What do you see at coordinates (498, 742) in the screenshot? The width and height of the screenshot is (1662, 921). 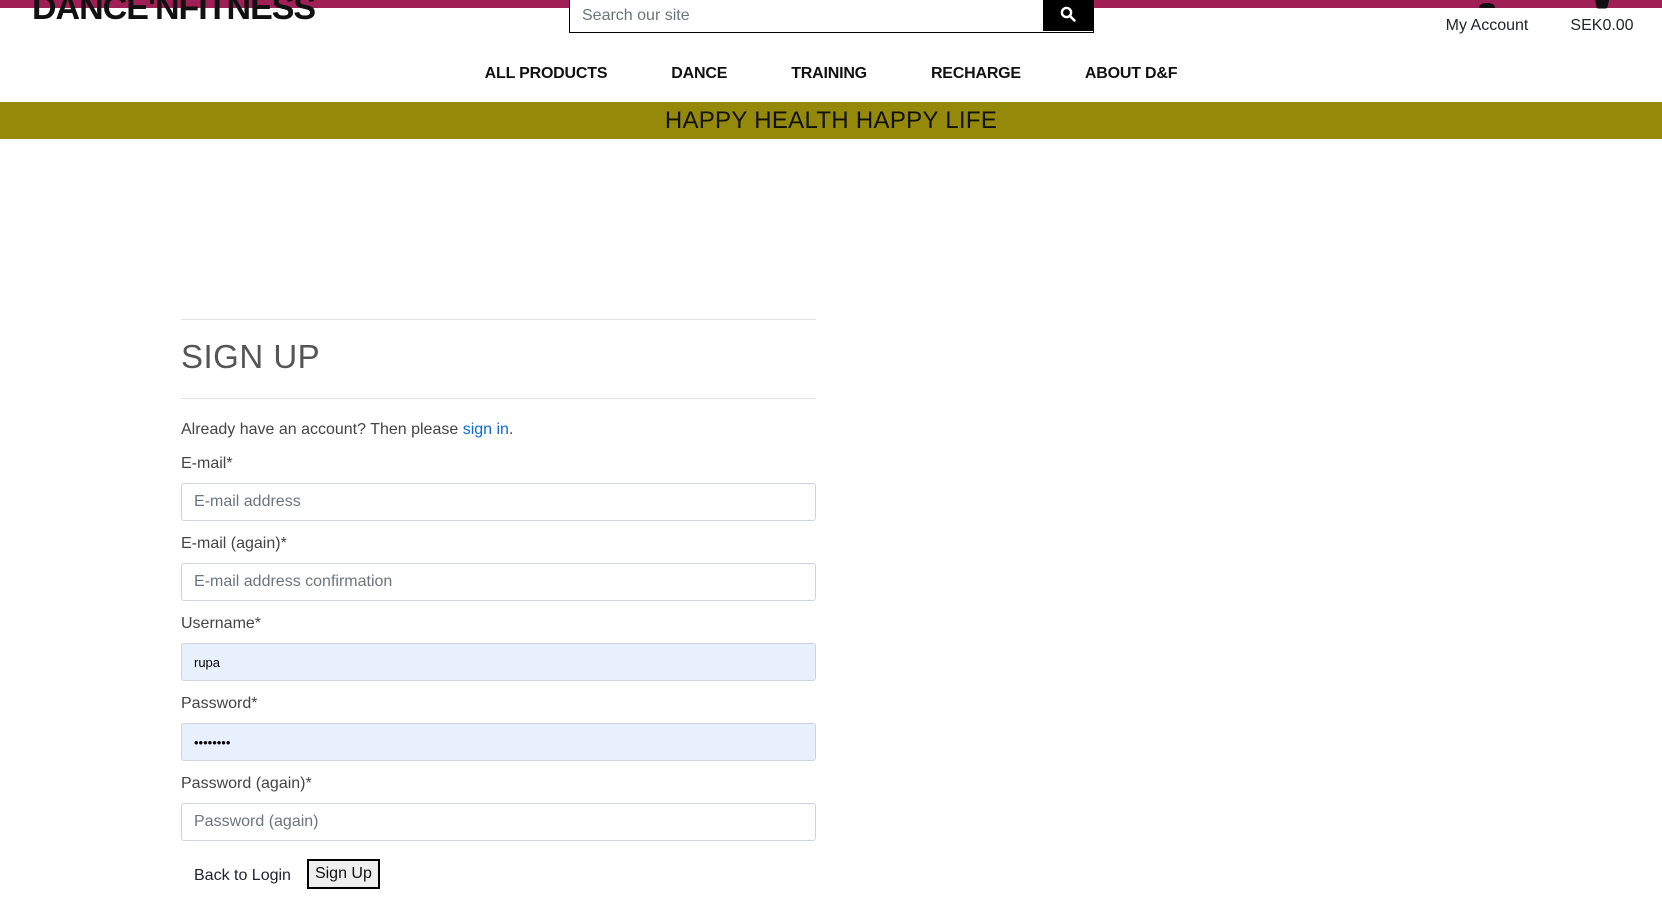 I see `password-field` at bounding box center [498, 742].